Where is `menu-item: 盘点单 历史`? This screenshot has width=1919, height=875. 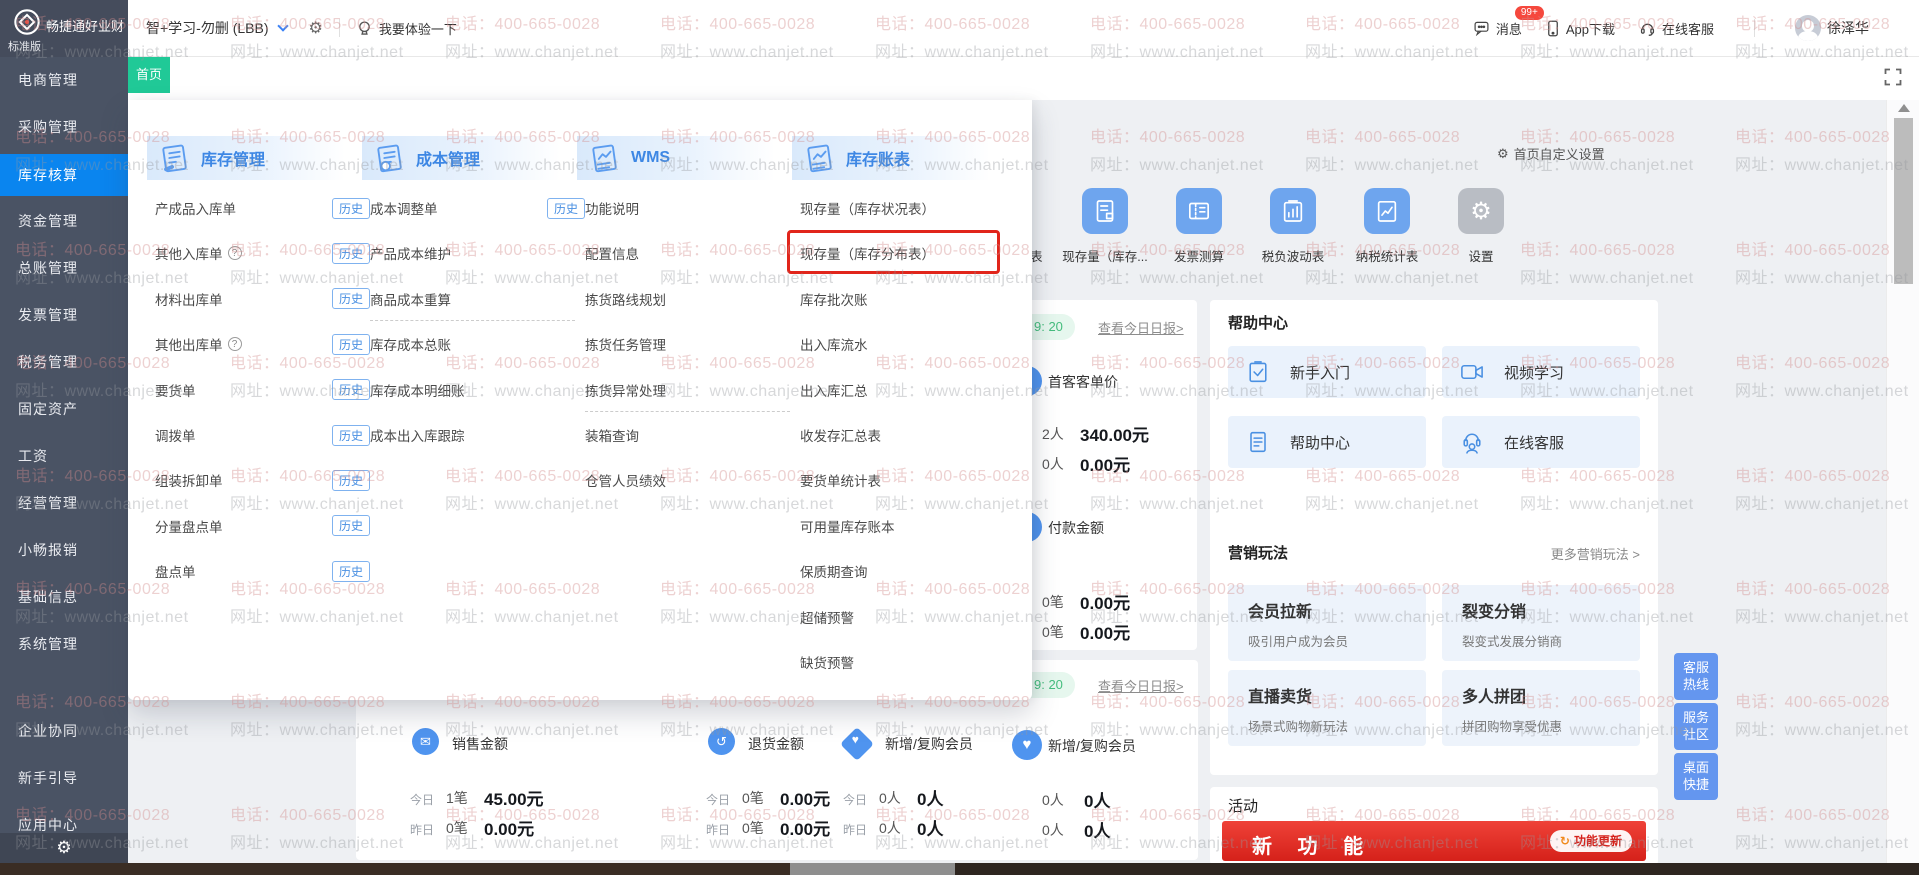
menu-item: 盘点单 历史 is located at coordinates (262, 571).